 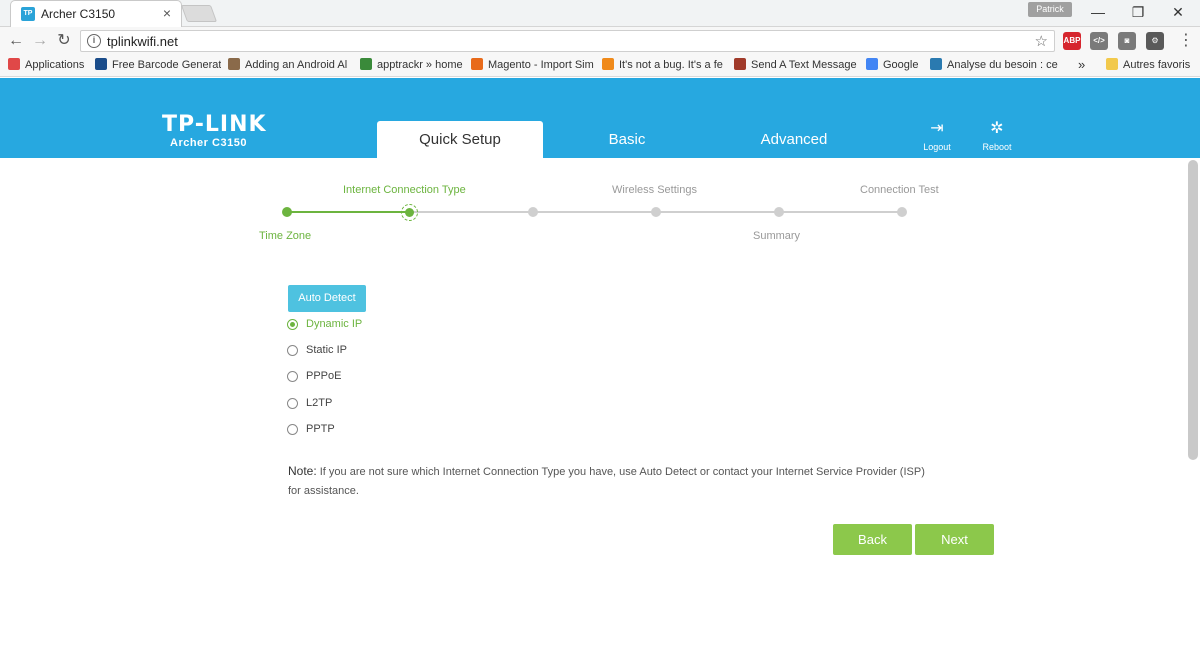 What do you see at coordinates (899, 190) in the screenshot?
I see `step-label-connection-test: Connection Test` at bounding box center [899, 190].